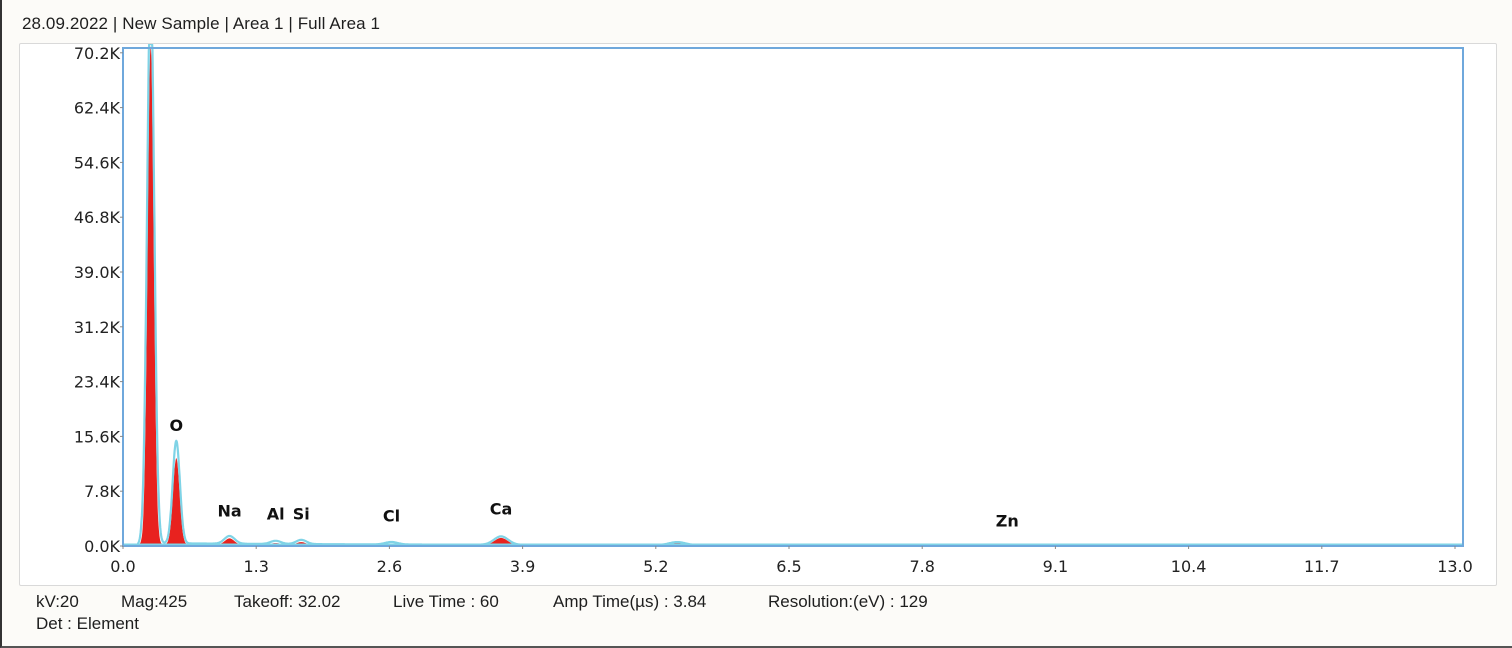 The image size is (1512, 648). I want to click on y-tick-label: 54.6K, so click(97, 162).